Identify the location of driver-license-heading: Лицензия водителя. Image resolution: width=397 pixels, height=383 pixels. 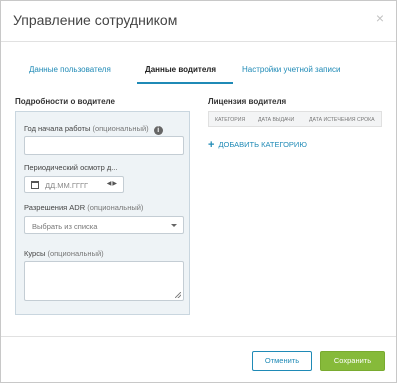
(247, 101).